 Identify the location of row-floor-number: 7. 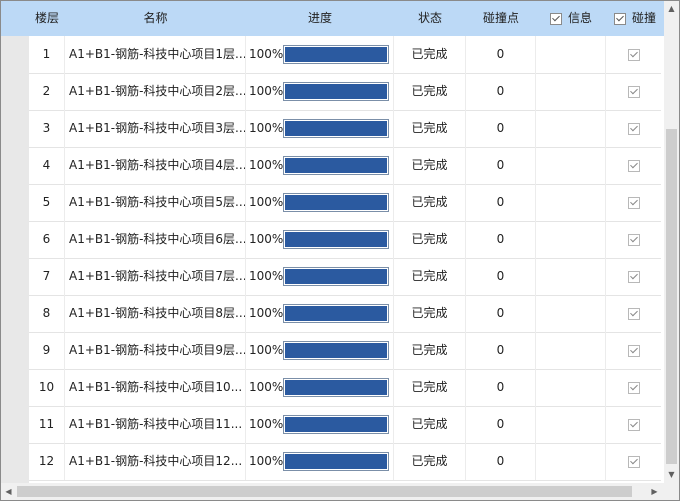
(47, 276).